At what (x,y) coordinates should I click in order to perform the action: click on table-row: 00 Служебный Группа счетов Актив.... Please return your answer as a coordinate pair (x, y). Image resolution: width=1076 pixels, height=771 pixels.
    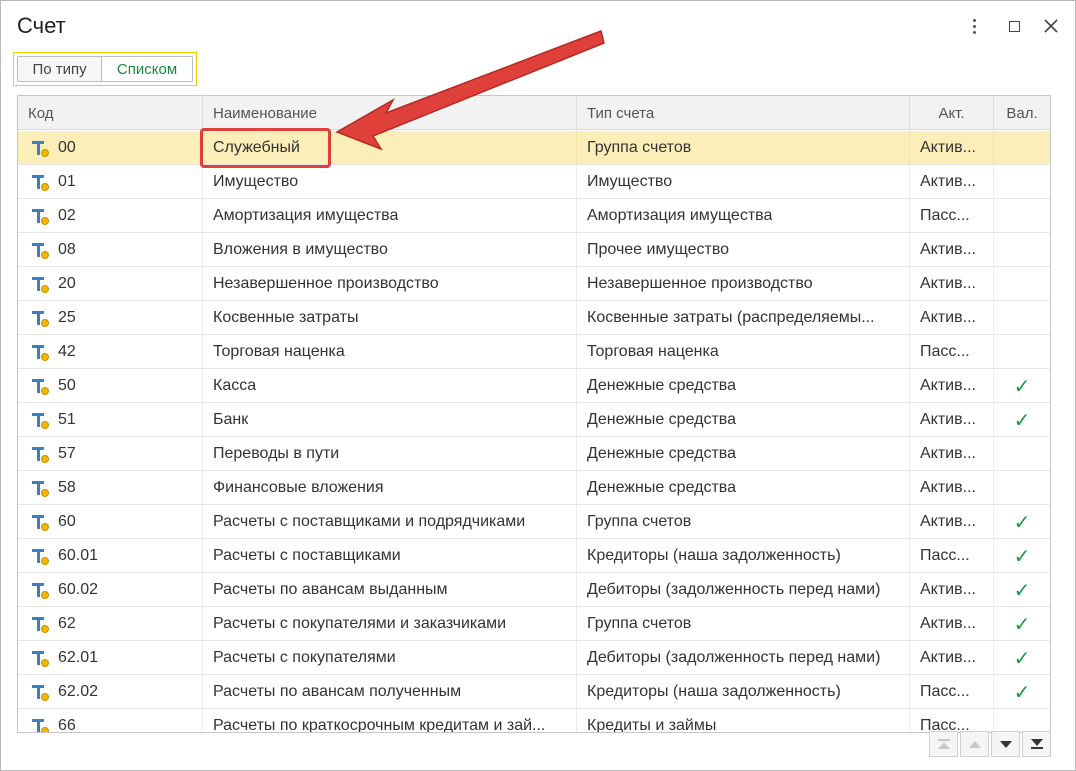
    Looking at the image, I should click on (534, 148).